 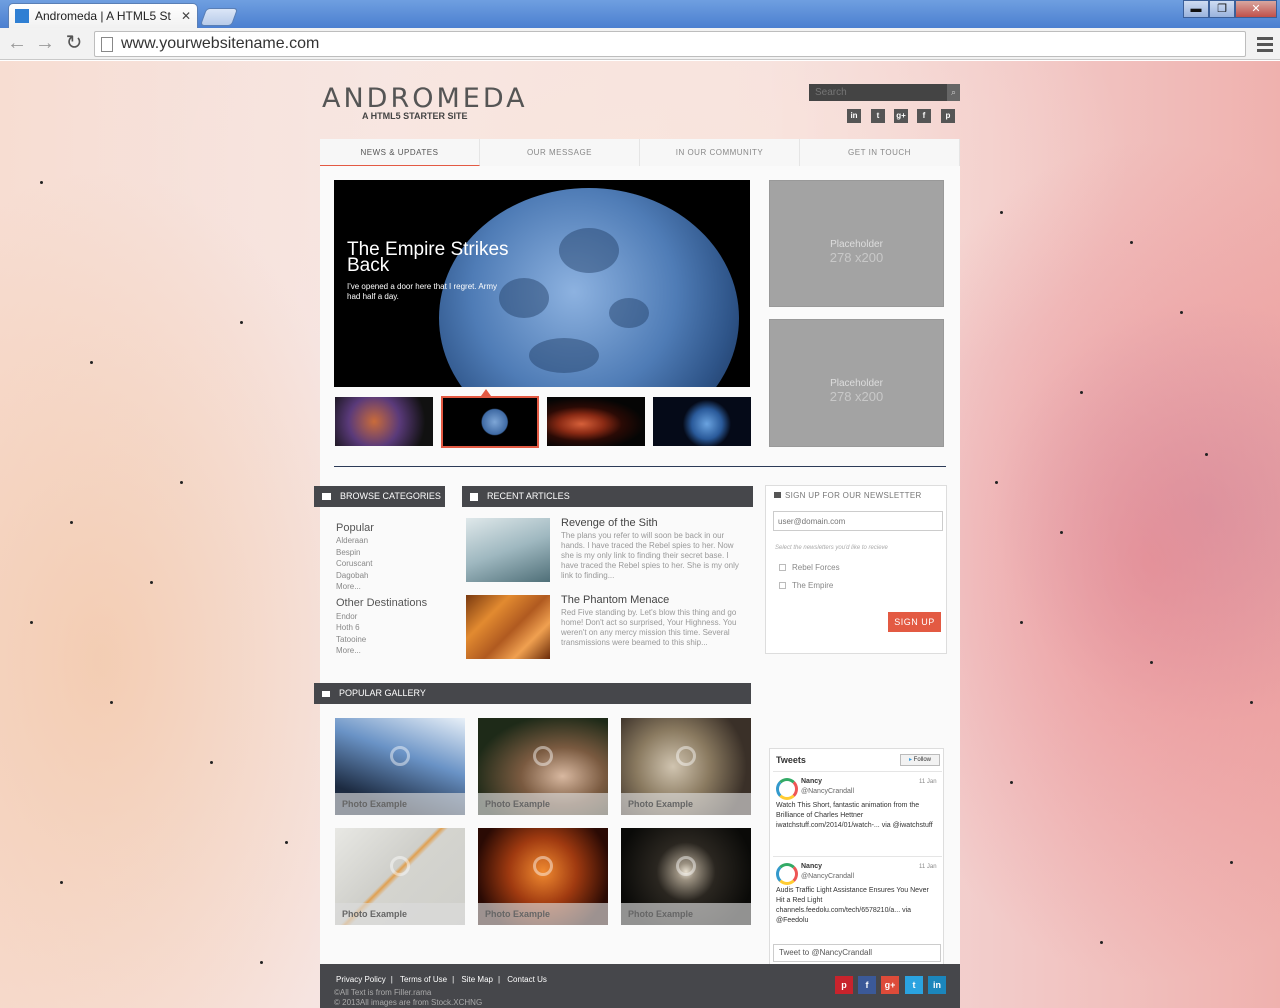 What do you see at coordinates (477, 979) in the screenshot?
I see `site-map-link: Site Map` at bounding box center [477, 979].